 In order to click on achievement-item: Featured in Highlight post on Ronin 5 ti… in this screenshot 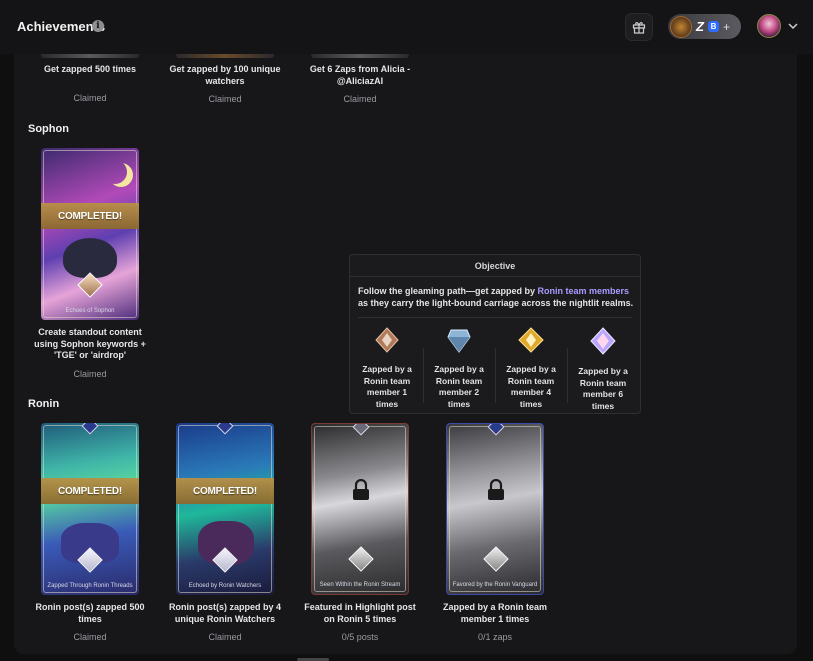, I will do `click(360, 622)`.